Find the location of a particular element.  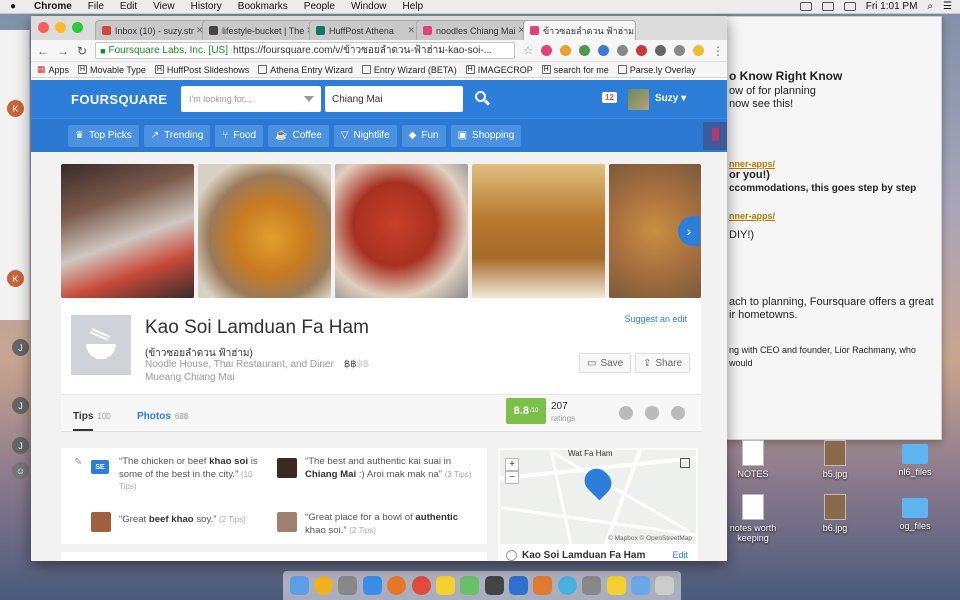

desktop-icon-nl6-files: nl6_files is located at coordinates (915, 458).